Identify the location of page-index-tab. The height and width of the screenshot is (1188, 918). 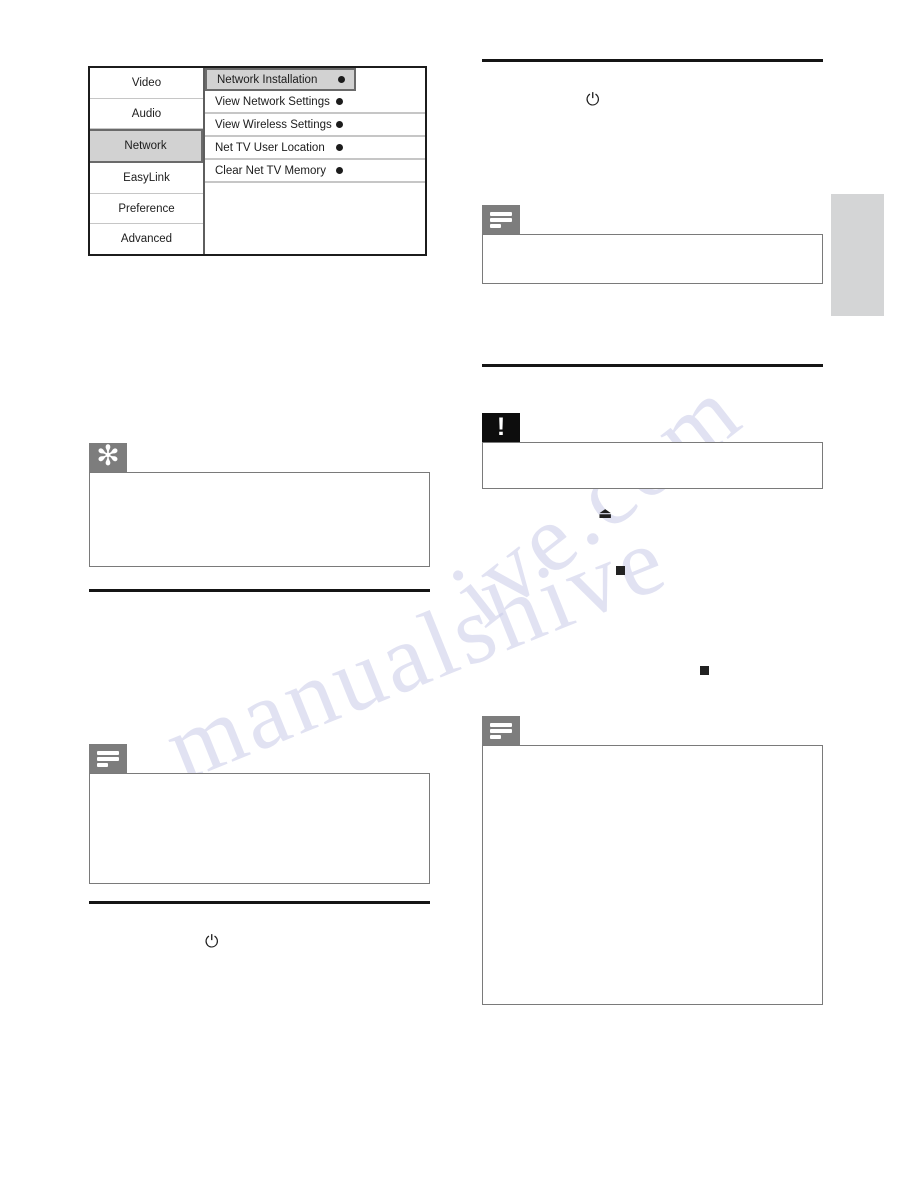
(857, 255).